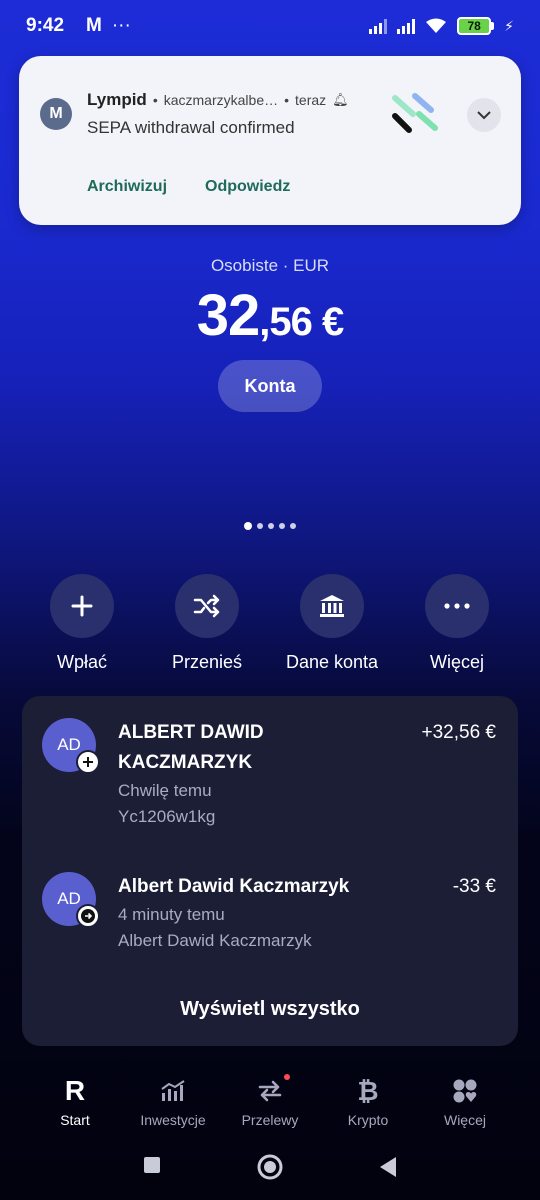 This screenshot has width=540, height=1200. What do you see at coordinates (173, 1090) in the screenshot?
I see `chart-icon` at bounding box center [173, 1090].